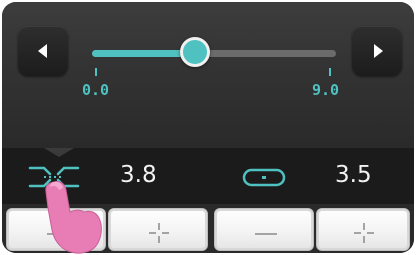 The height and width of the screenshot is (255, 416). I want to click on minus-icon, so click(266, 234).